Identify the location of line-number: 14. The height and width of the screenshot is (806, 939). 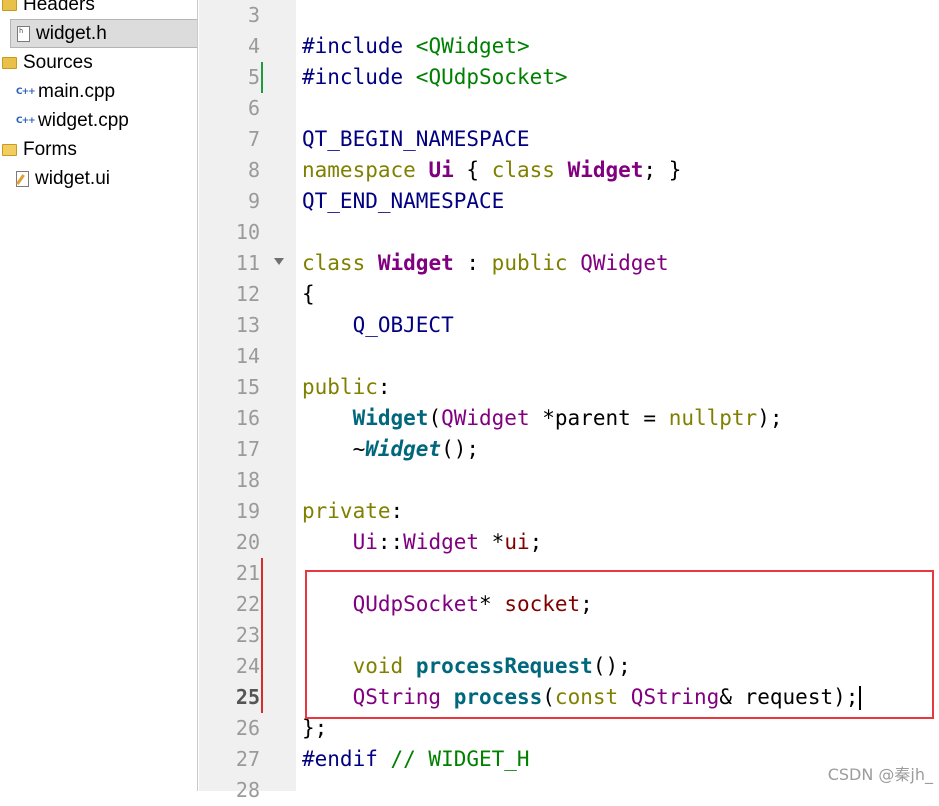
(247, 356).